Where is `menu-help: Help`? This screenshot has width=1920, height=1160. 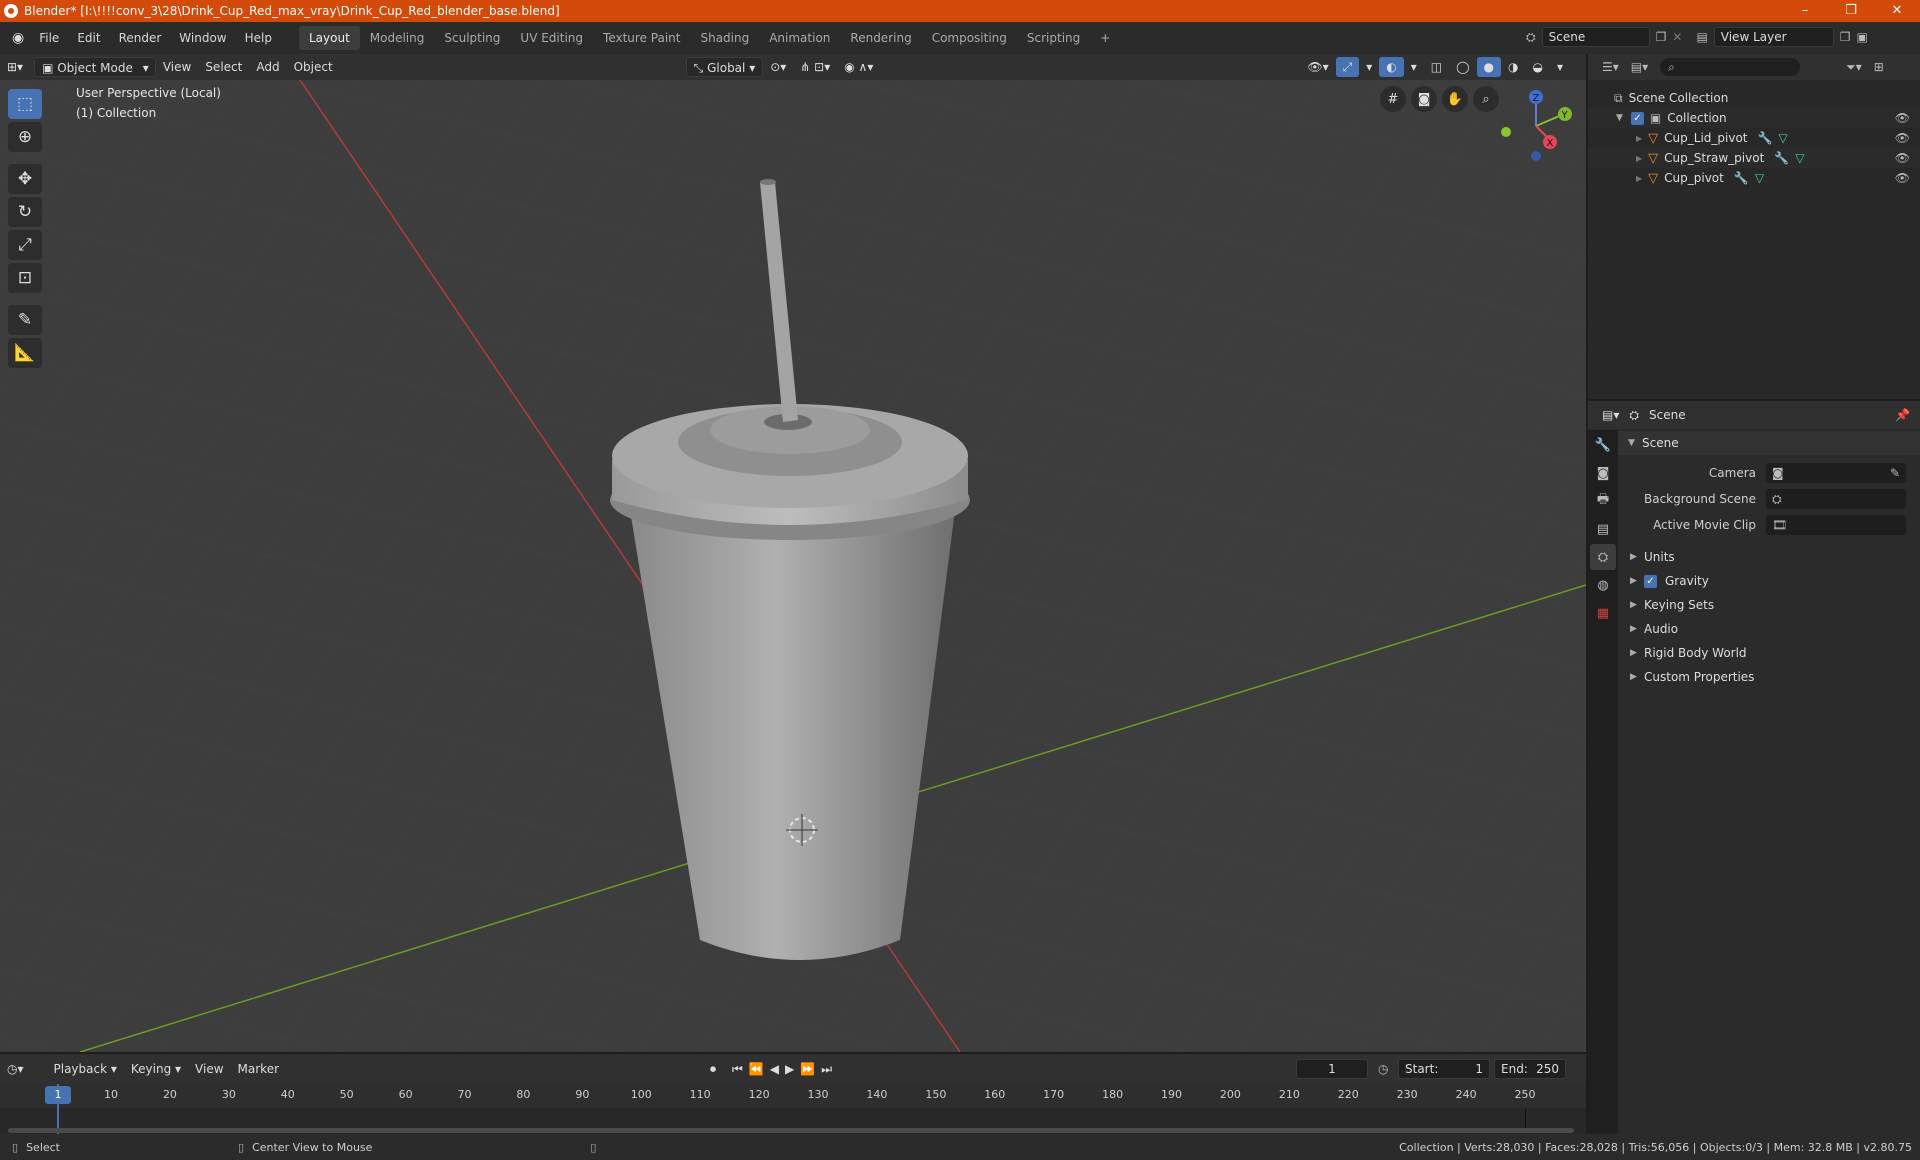 menu-help: Help is located at coordinates (258, 38).